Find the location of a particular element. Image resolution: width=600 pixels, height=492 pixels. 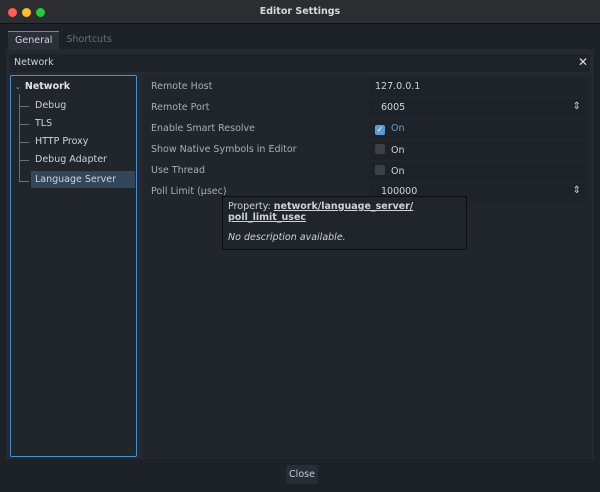

property-label: Use Thread is located at coordinates (178, 170).